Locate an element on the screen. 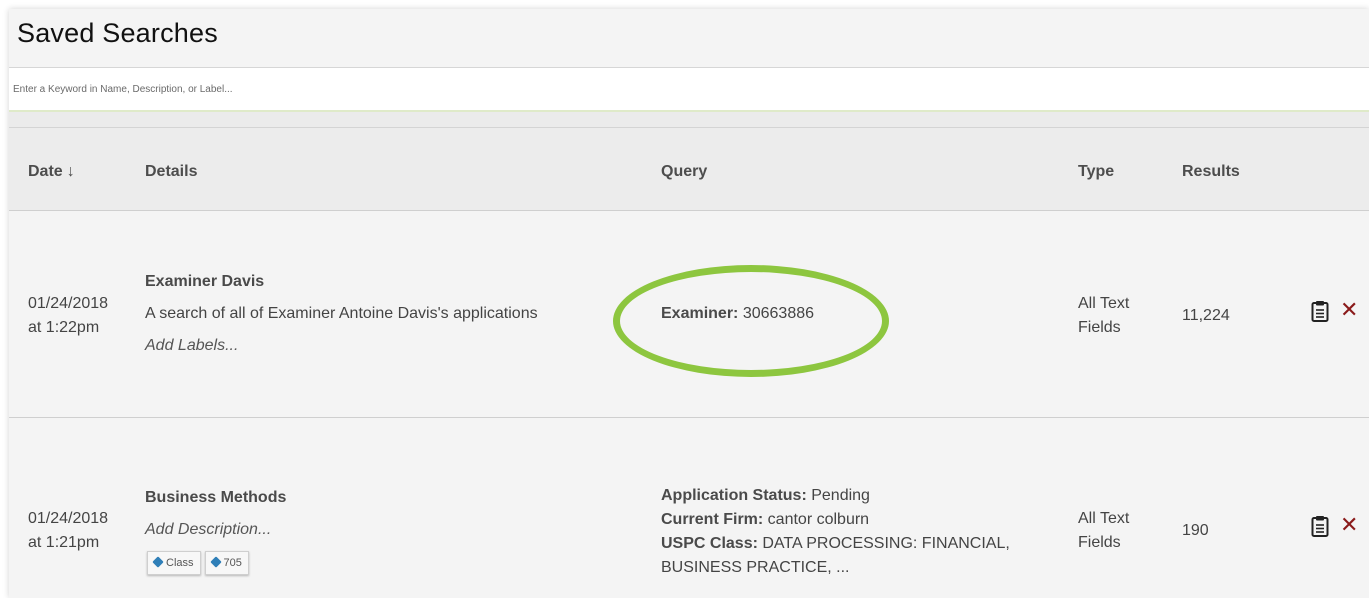 The width and height of the screenshot is (1369, 598). column-header-results: Results is located at coordinates (1211, 172).